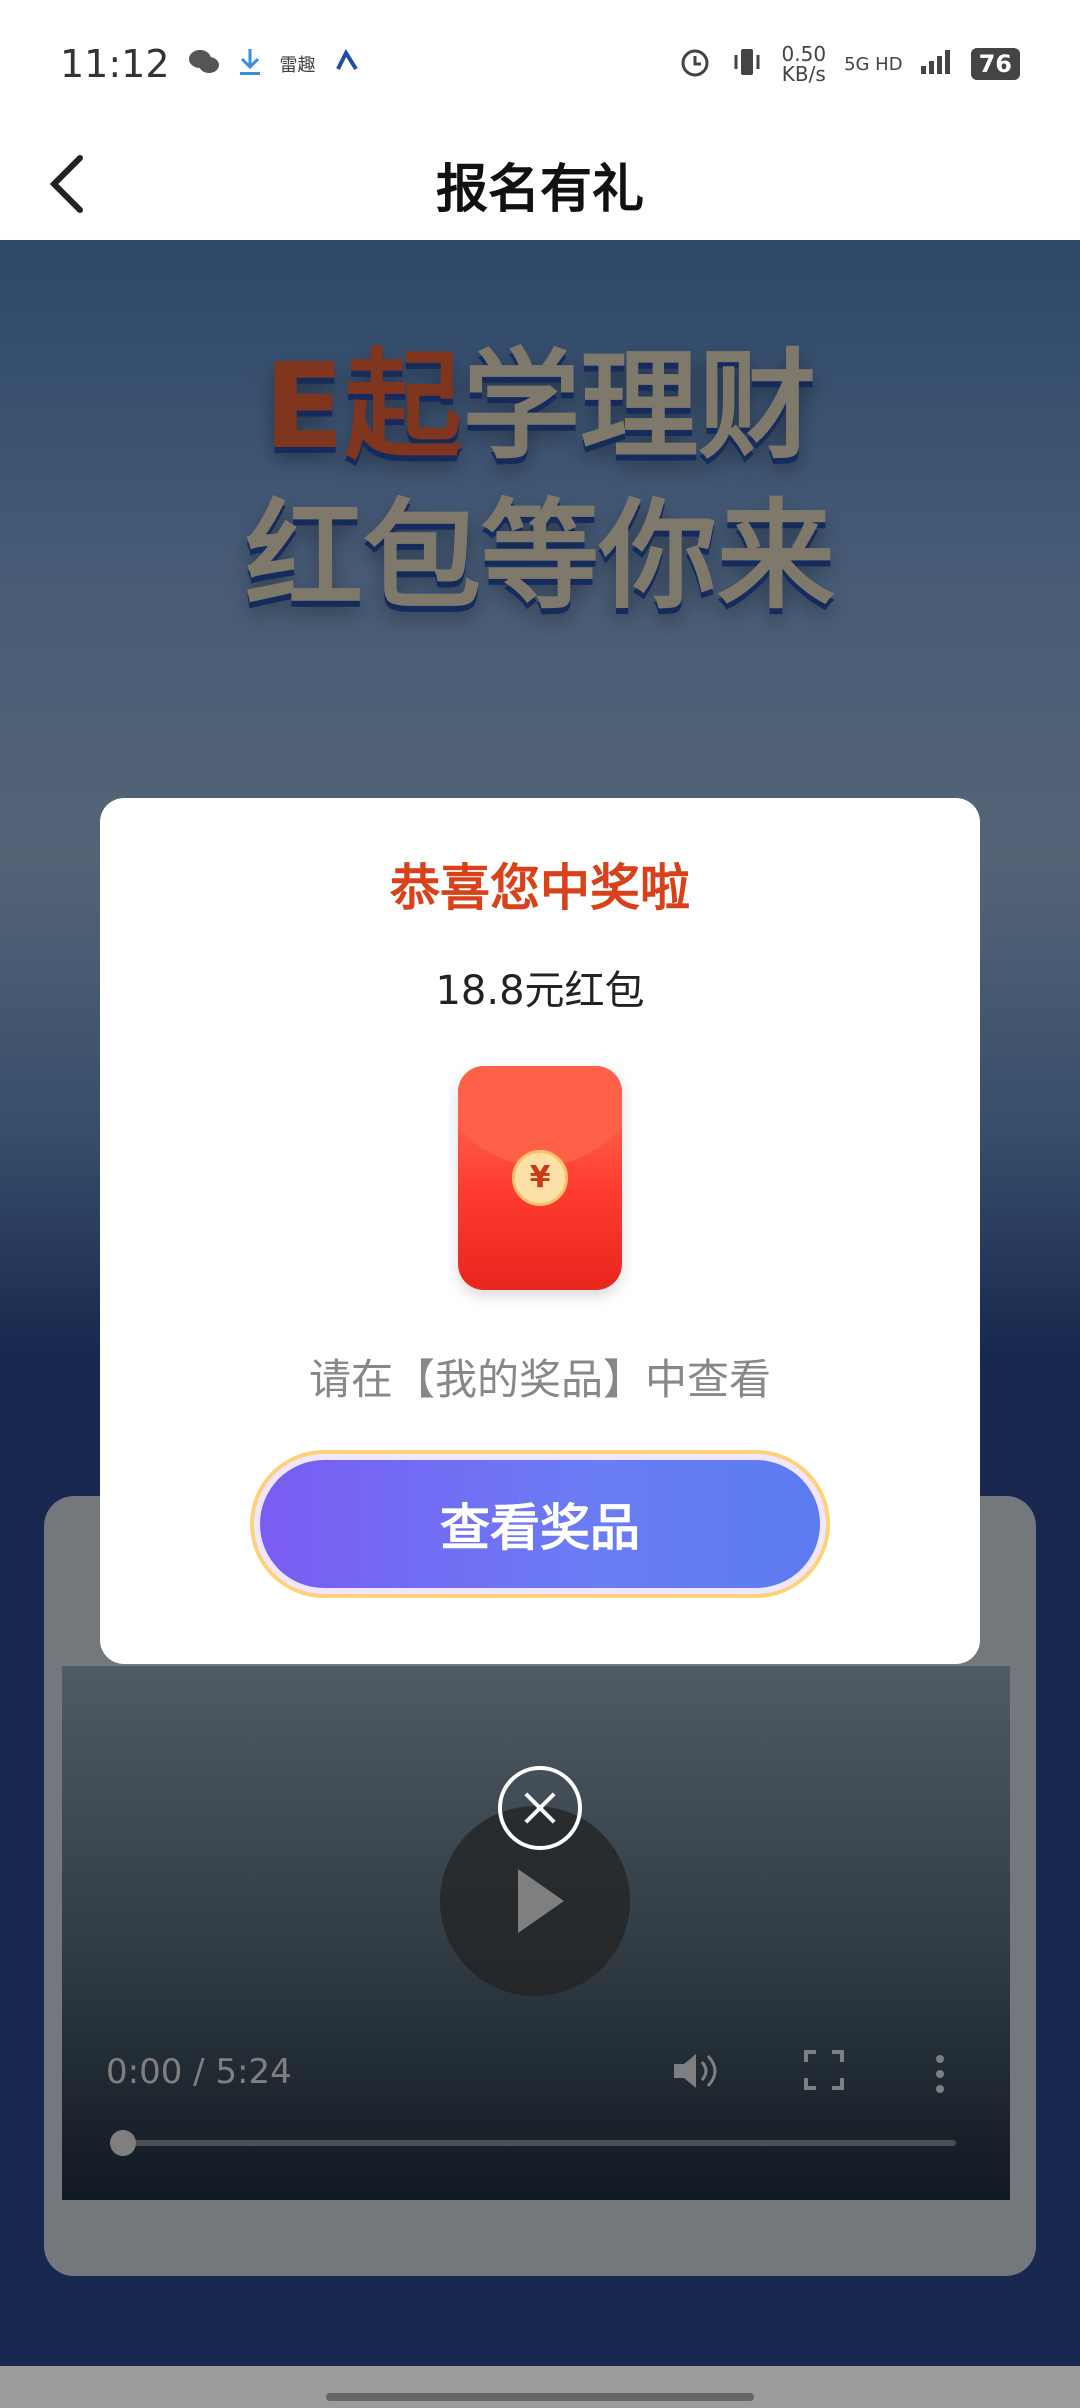  What do you see at coordinates (540, 1524) in the screenshot?
I see `view-prize-button: 查看奖品` at bounding box center [540, 1524].